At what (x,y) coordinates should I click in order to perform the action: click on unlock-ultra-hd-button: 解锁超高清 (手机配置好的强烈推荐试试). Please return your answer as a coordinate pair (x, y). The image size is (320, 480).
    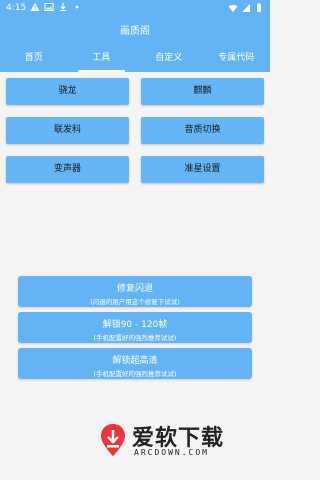
    Looking at the image, I should click on (135, 363).